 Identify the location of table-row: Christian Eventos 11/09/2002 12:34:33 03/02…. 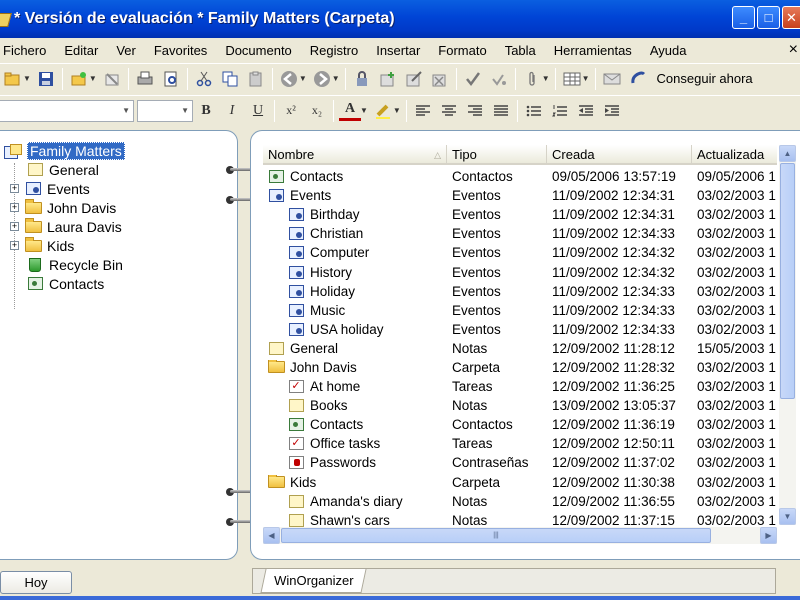
(520, 233).